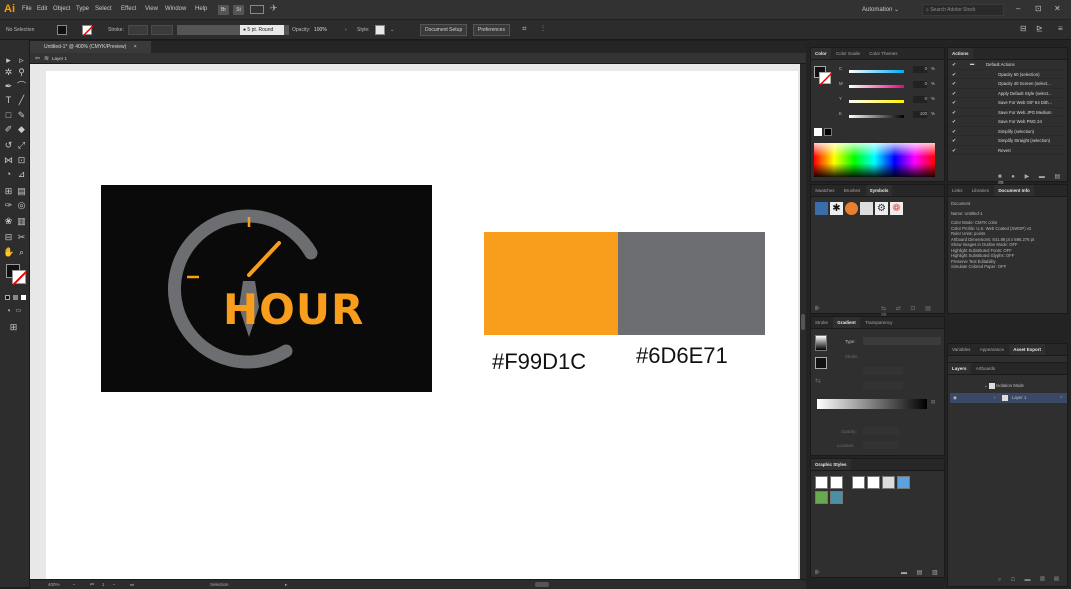 The width and height of the screenshot is (1071, 589). I want to click on zoom-dropdown-icon: ⌄, so click(74, 584).